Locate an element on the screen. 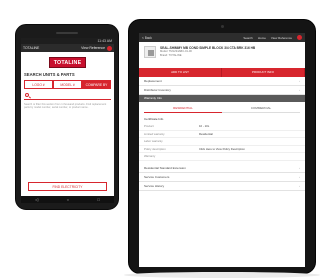 The width and height of the screenshot is (320, 280). search-tabs: LOGO # MODEL # COMPARE BY is located at coordinates (67, 84).